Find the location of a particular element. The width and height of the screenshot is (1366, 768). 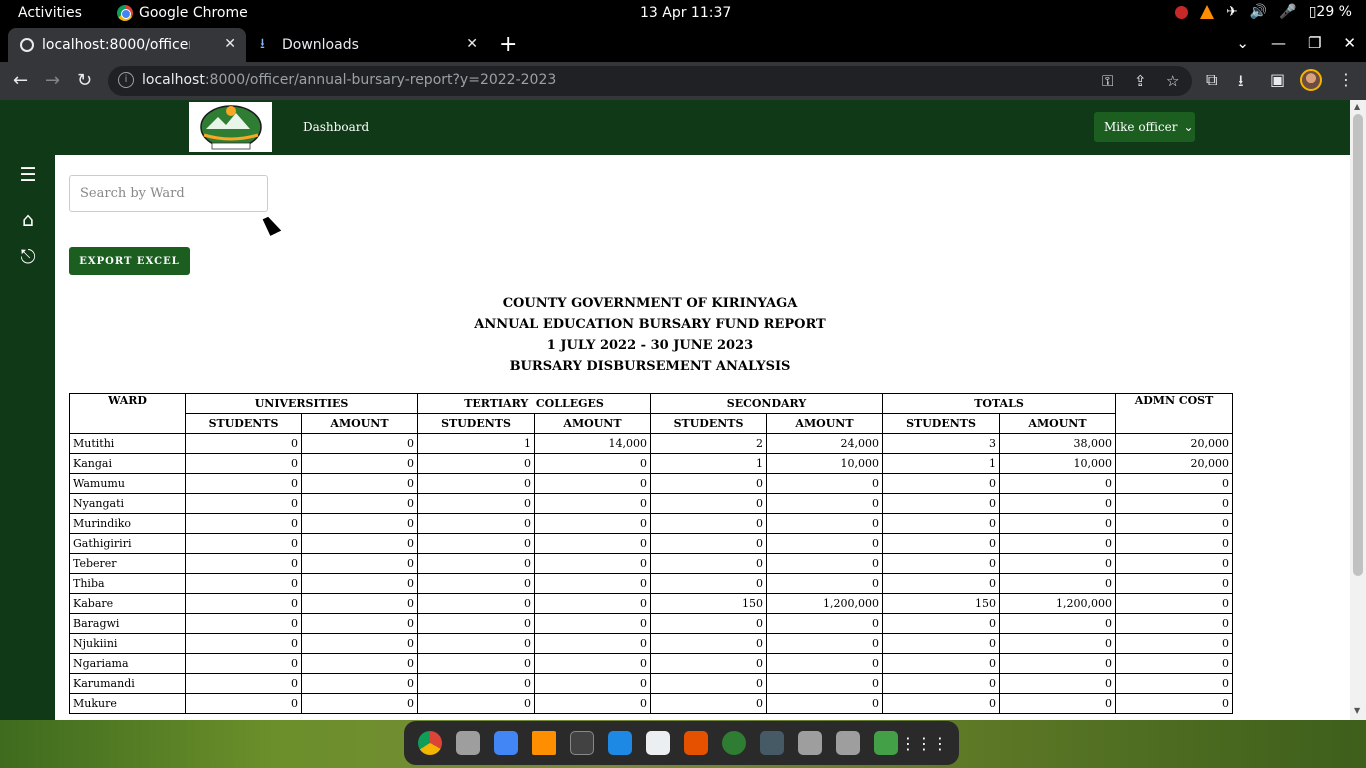

browser-dock-icon is located at coordinates (734, 743).